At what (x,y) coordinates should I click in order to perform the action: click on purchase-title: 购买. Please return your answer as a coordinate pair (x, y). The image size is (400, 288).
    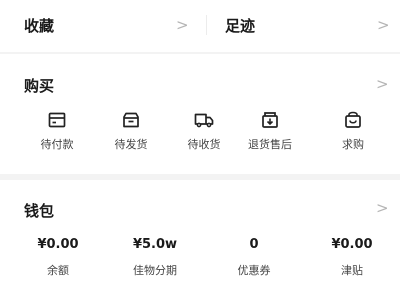
    Looking at the image, I should click on (39, 86).